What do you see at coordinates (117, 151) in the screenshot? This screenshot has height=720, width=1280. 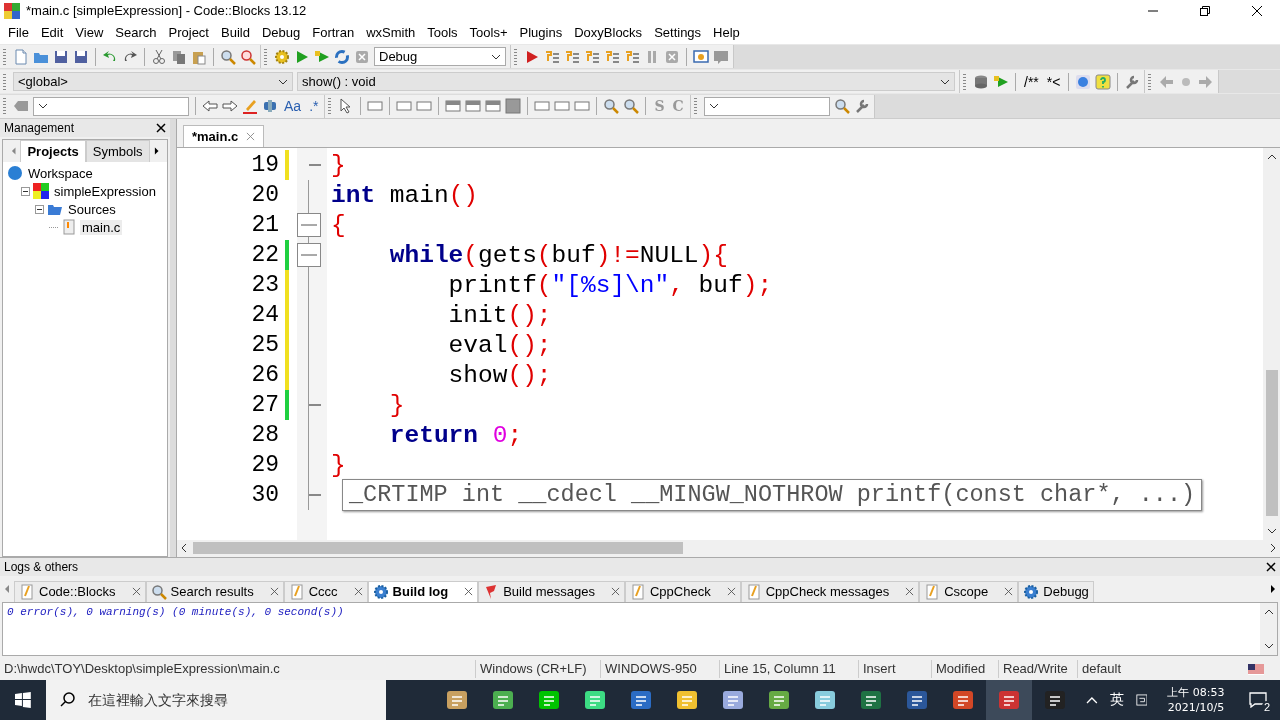 I see `panel-tab: Symbols` at bounding box center [117, 151].